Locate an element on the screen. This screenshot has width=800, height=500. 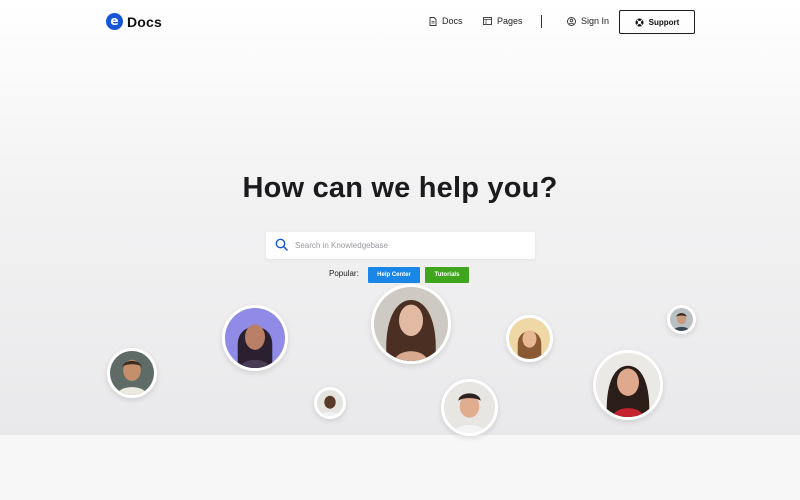
pages-icon is located at coordinates (487, 21).